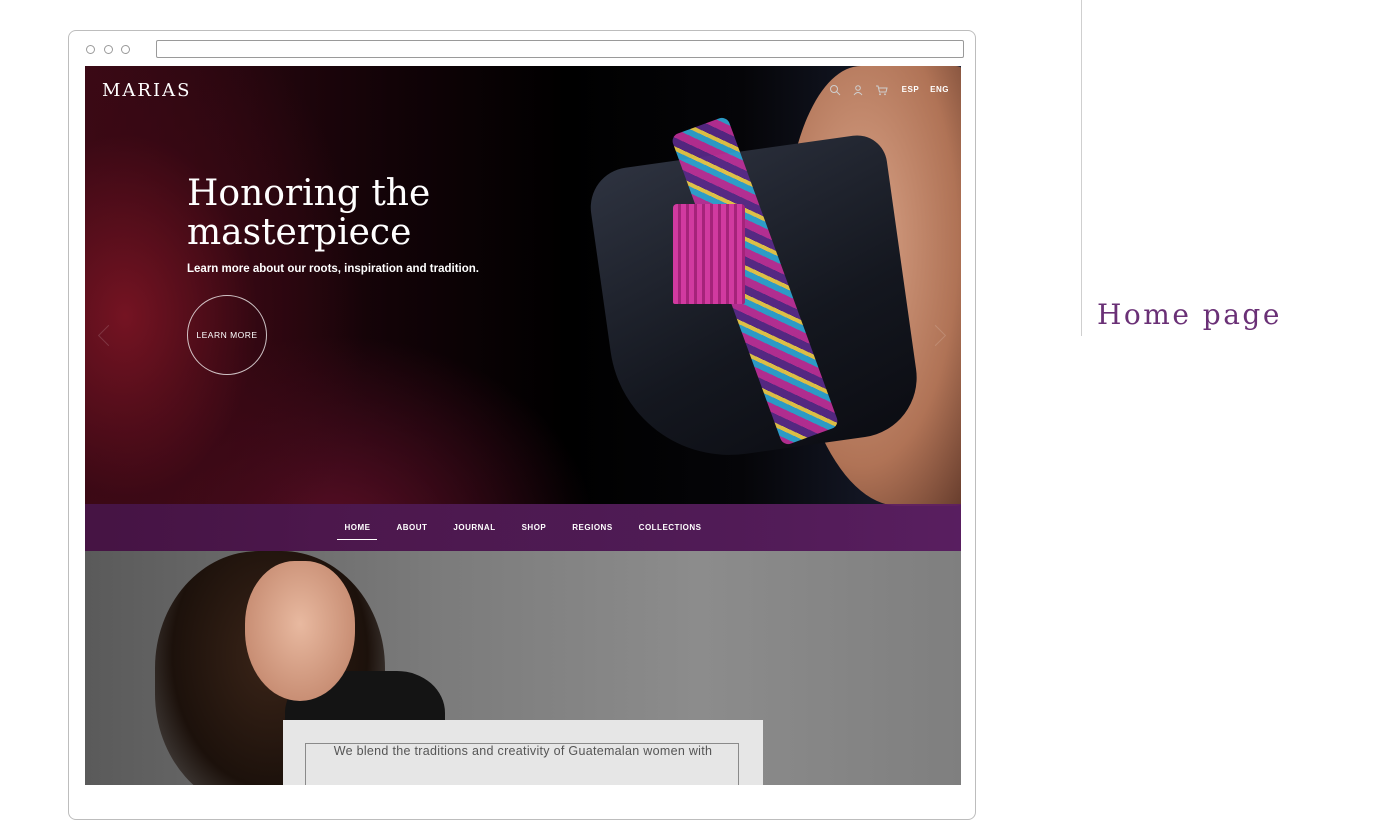  What do you see at coordinates (939, 89) in the screenshot?
I see `lang-eng-link: ENG` at bounding box center [939, 89].